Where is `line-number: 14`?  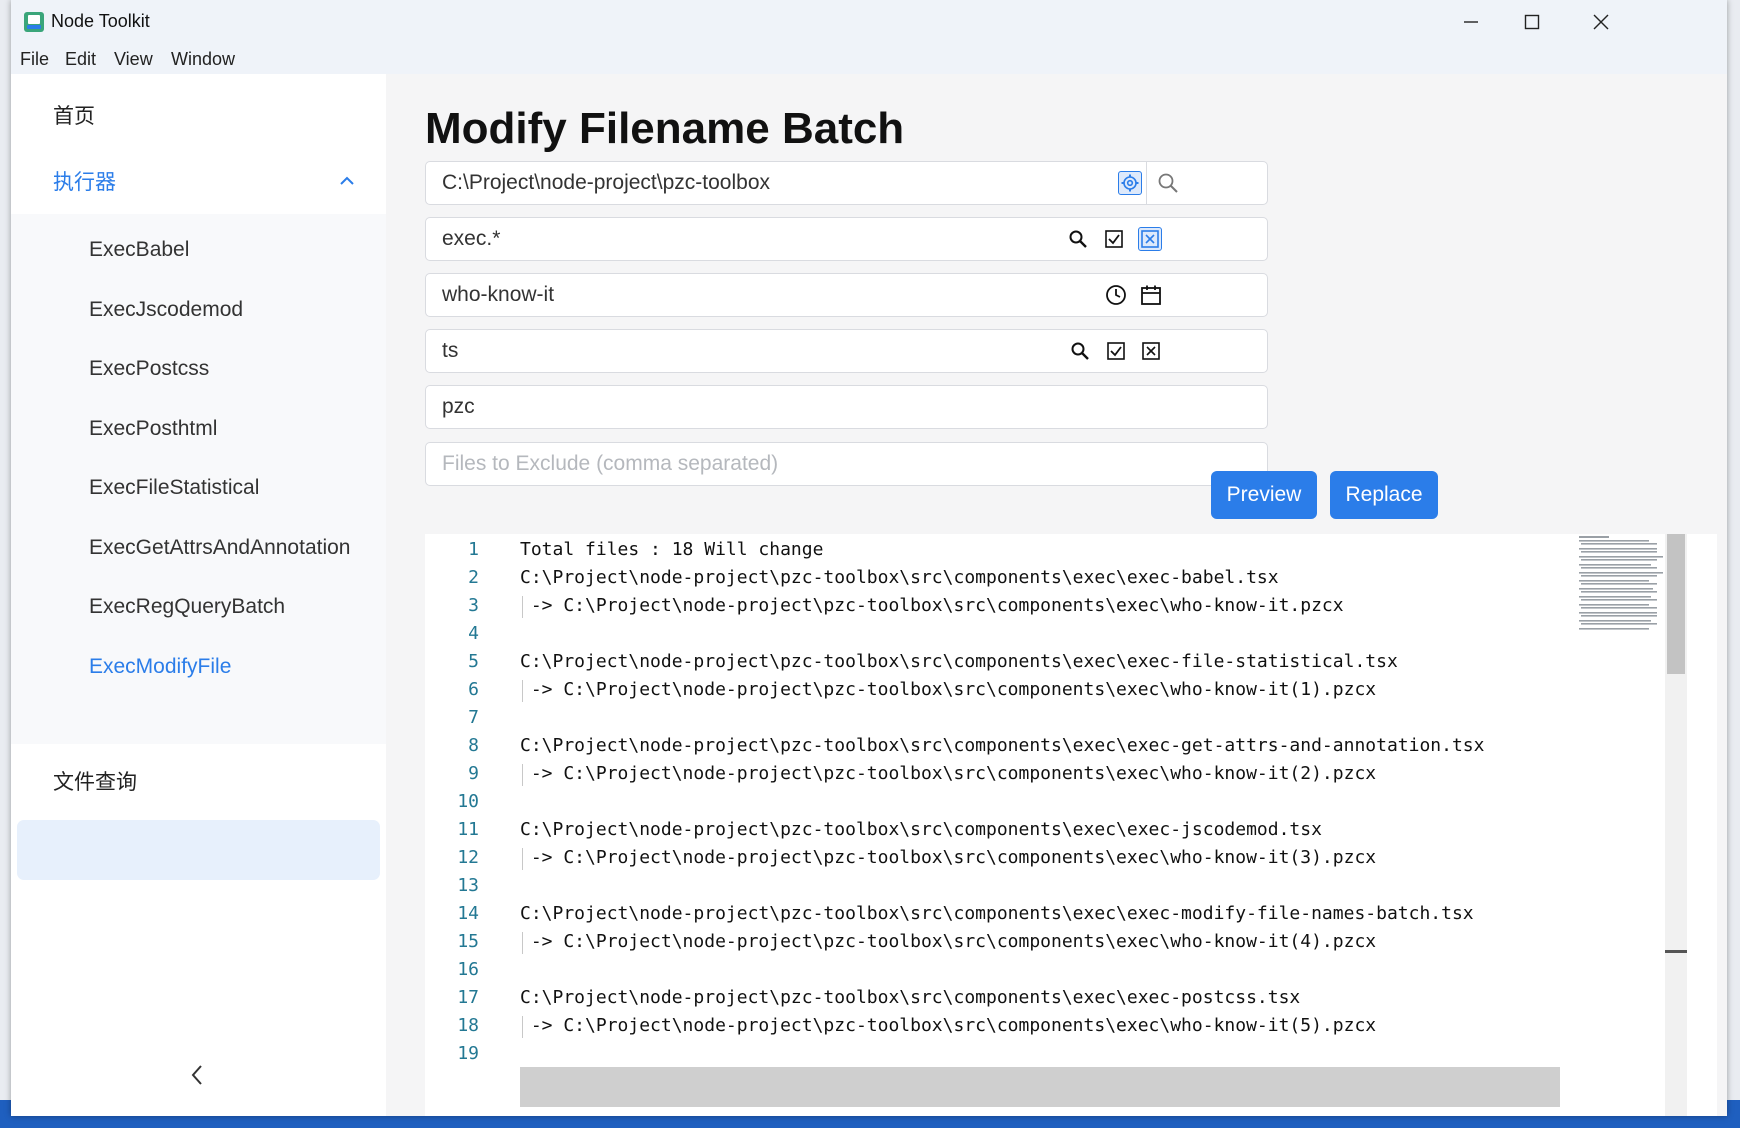 line-number: 14 is located at coordinates (468, 913).